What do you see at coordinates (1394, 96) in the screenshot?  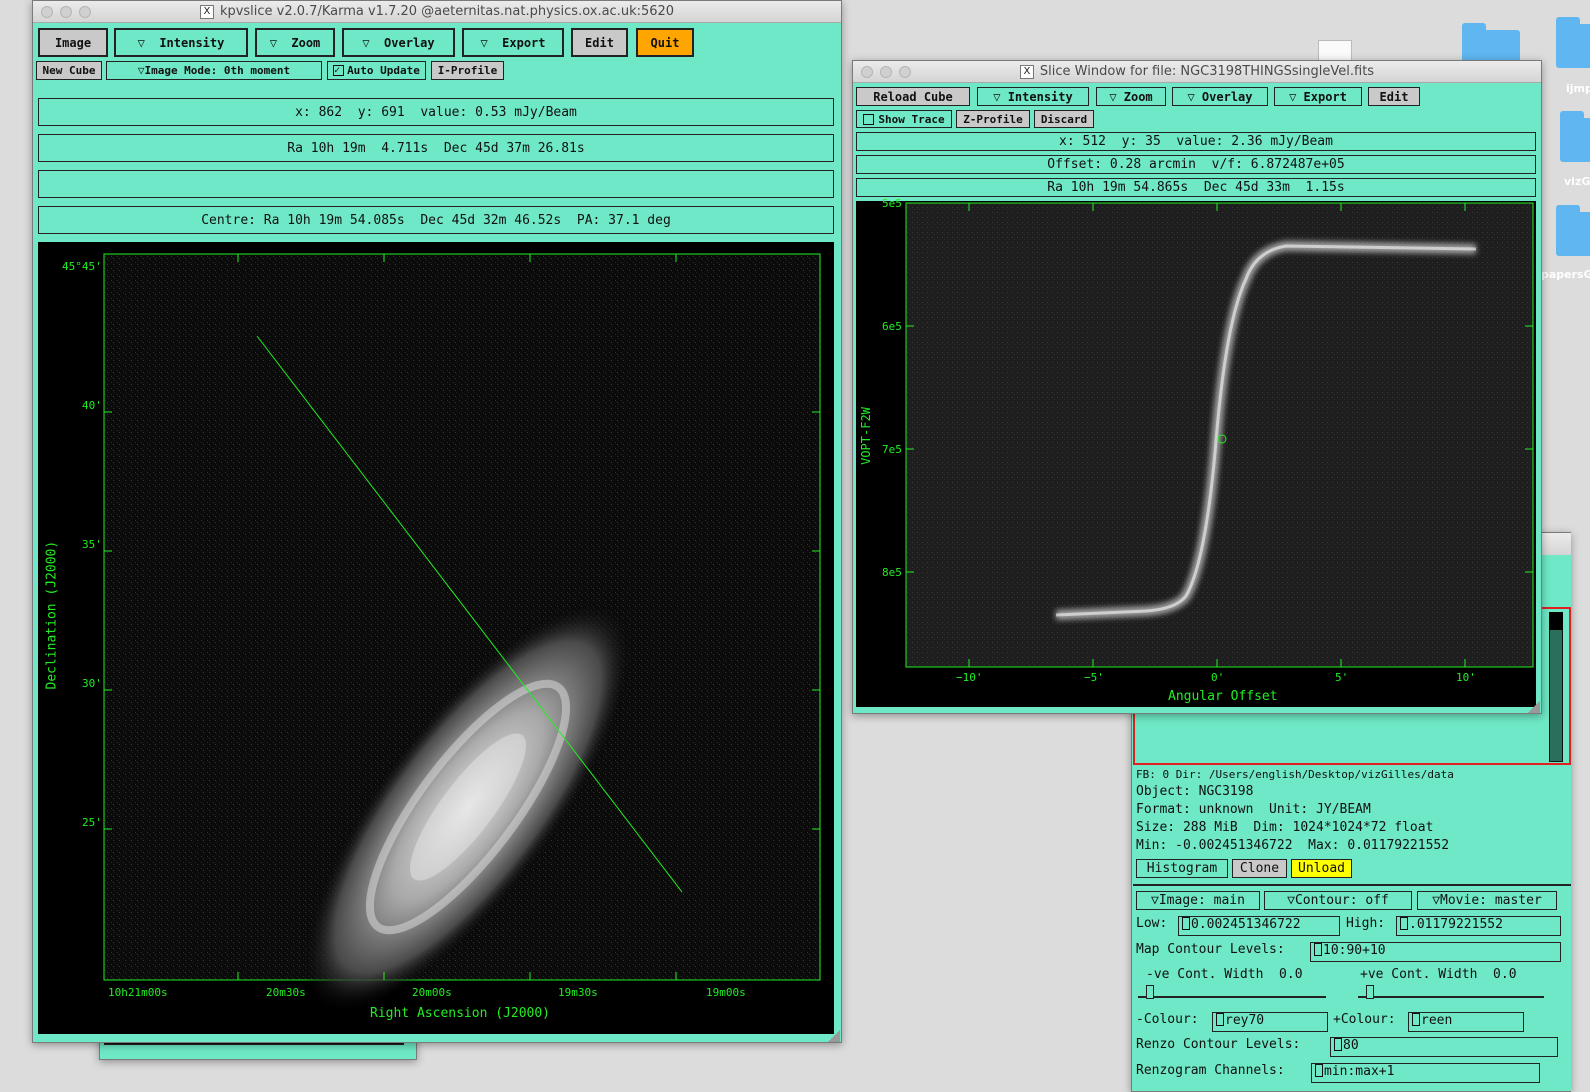 I see `slice-edit-button: Edit` at bounding box center [1394, 96].